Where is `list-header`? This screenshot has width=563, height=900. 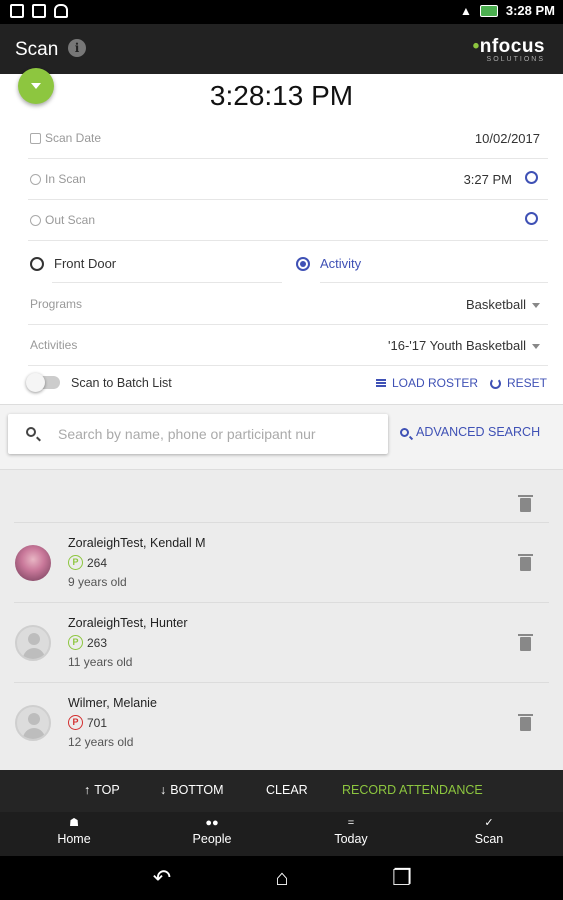
list-header is located at coordinates (281, 504).